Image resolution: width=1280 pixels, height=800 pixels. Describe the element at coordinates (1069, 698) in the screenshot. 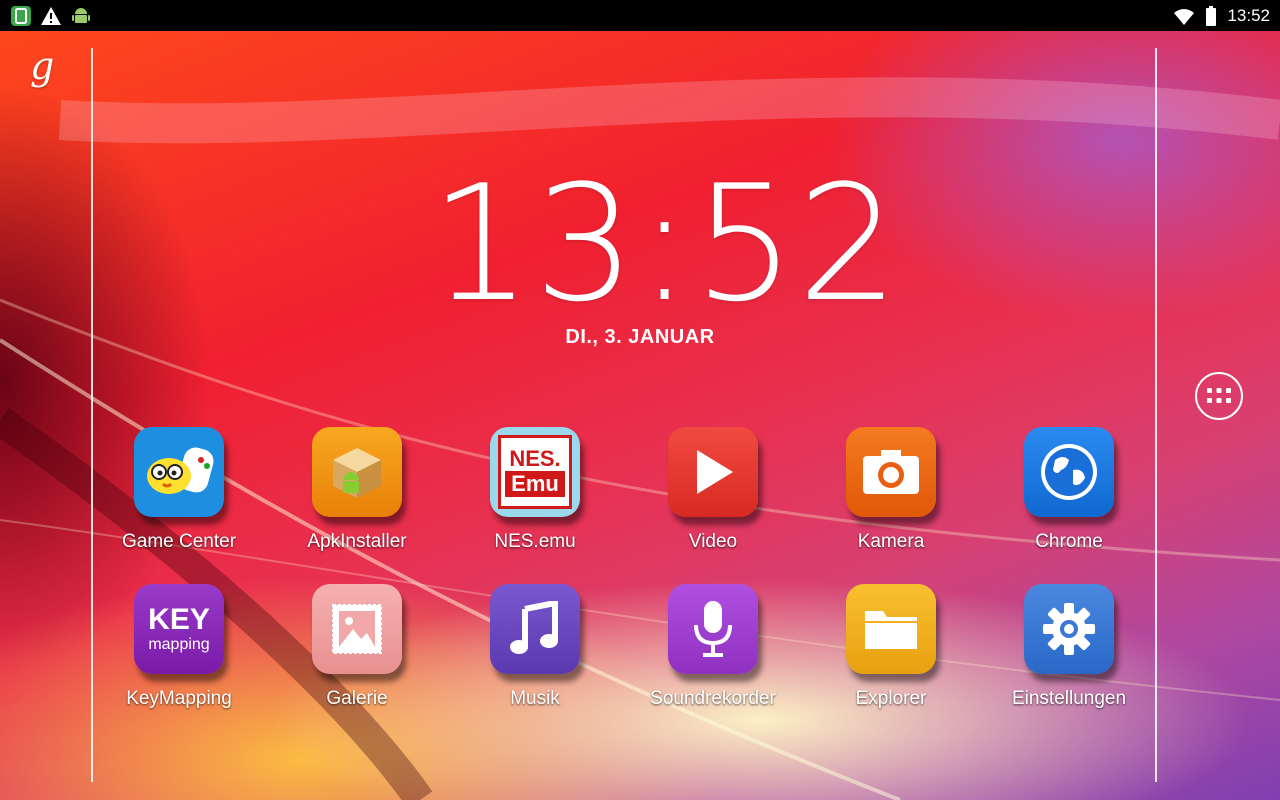

I see `app-label: Einstellungen` at that location.